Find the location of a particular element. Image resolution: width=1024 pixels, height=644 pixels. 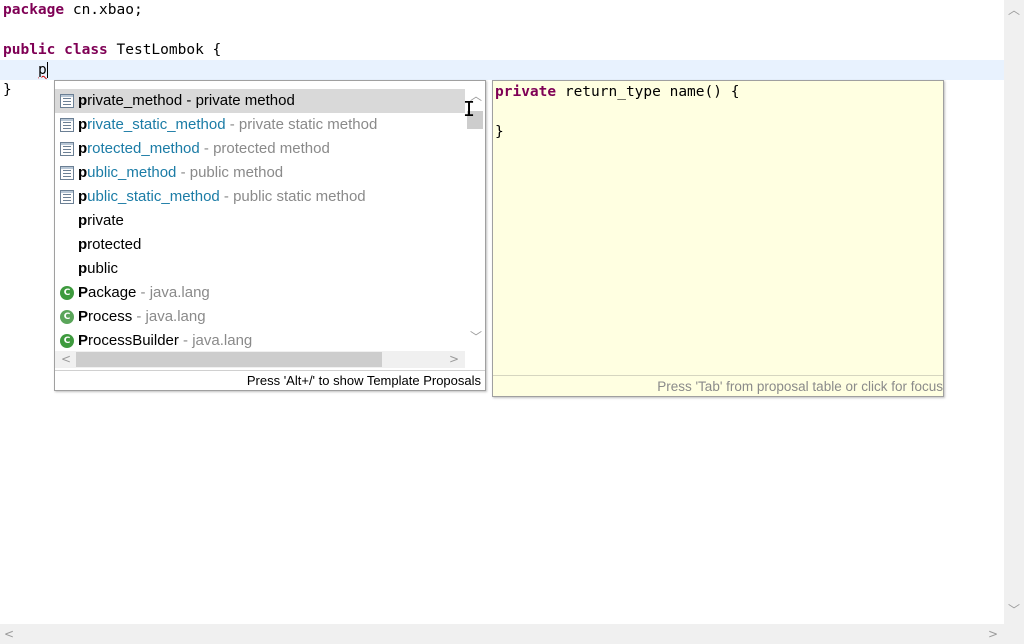

code-line-class: public class TestLombok { is located at coordinates (112, 50).